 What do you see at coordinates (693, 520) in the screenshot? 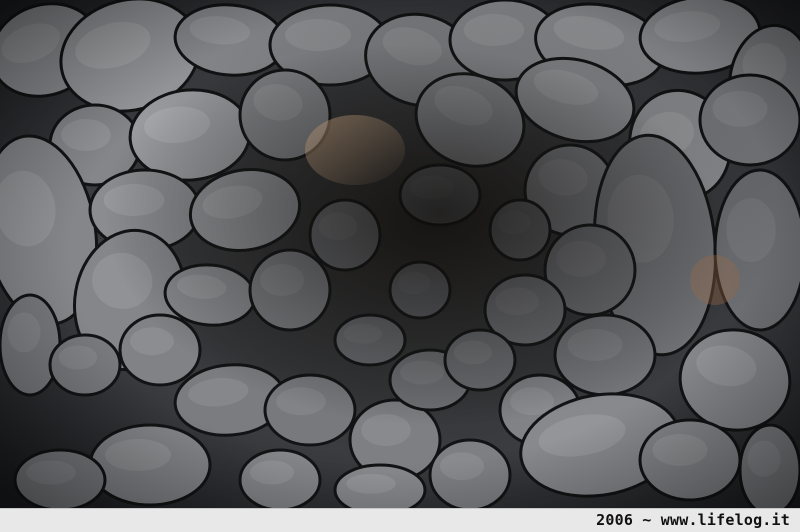
I see `watermark-caption: 2006 ~ www.lifelog.it` at bounding box center [693, 520].